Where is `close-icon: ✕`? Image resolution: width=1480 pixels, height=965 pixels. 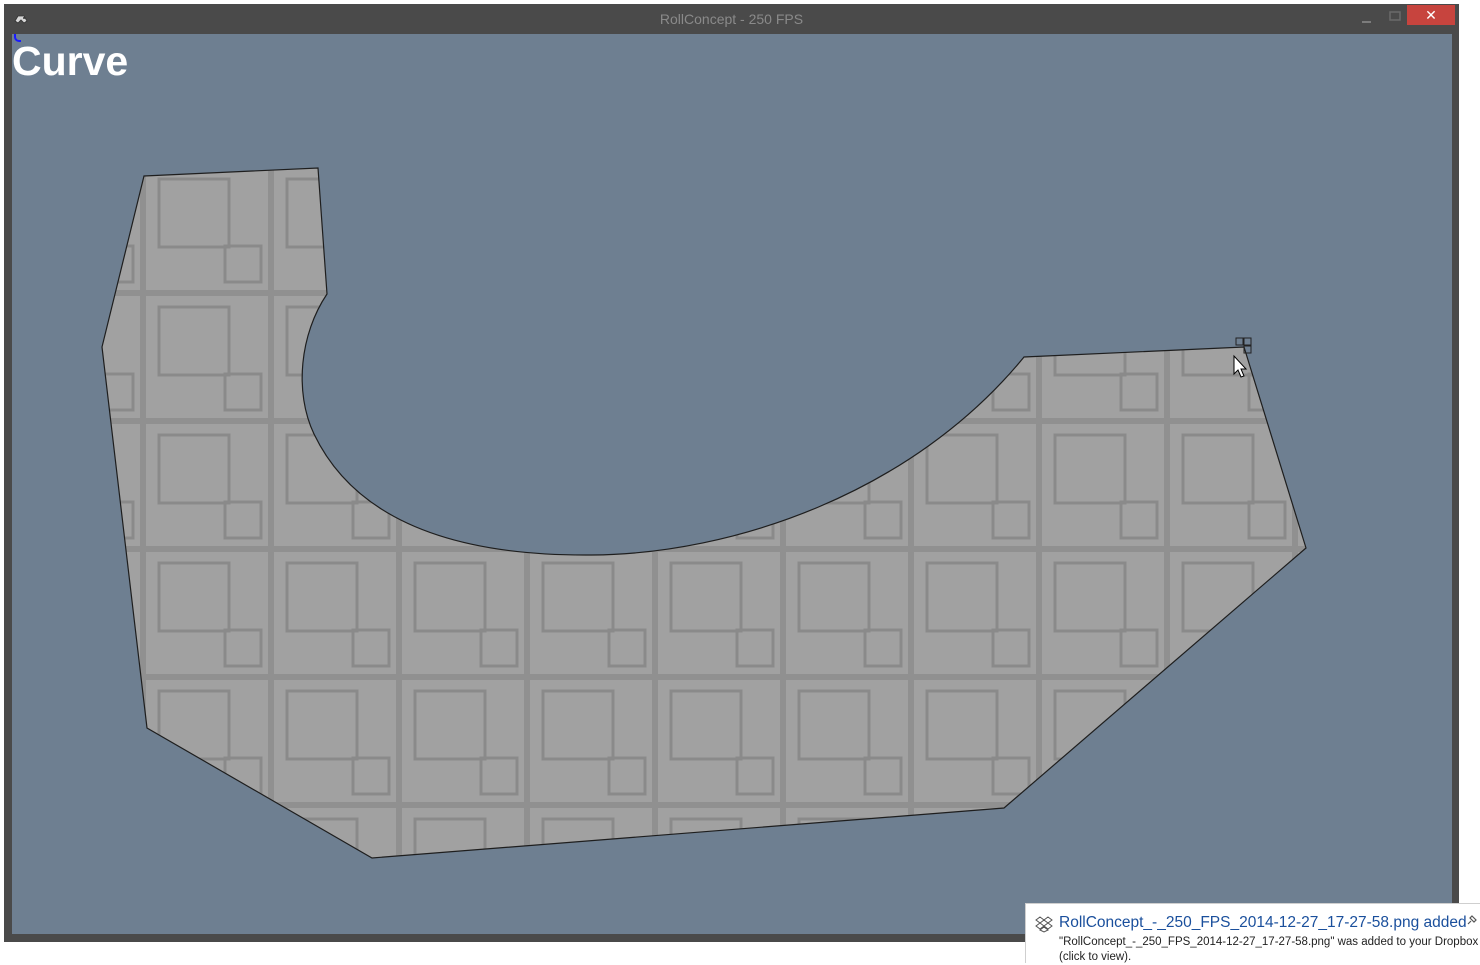 close-icon: ✕ is located at coordinates (1431, 15).